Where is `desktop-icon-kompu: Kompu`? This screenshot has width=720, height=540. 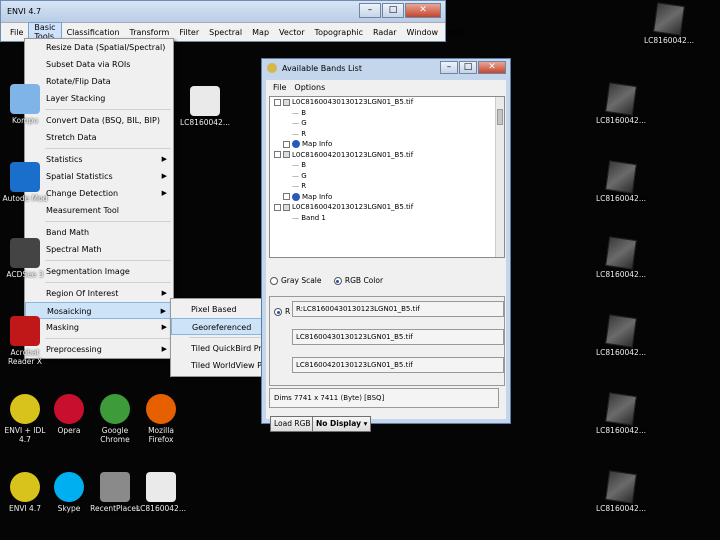
desktop-icon-kompu: Kompu is located at coordinates (25, 104).